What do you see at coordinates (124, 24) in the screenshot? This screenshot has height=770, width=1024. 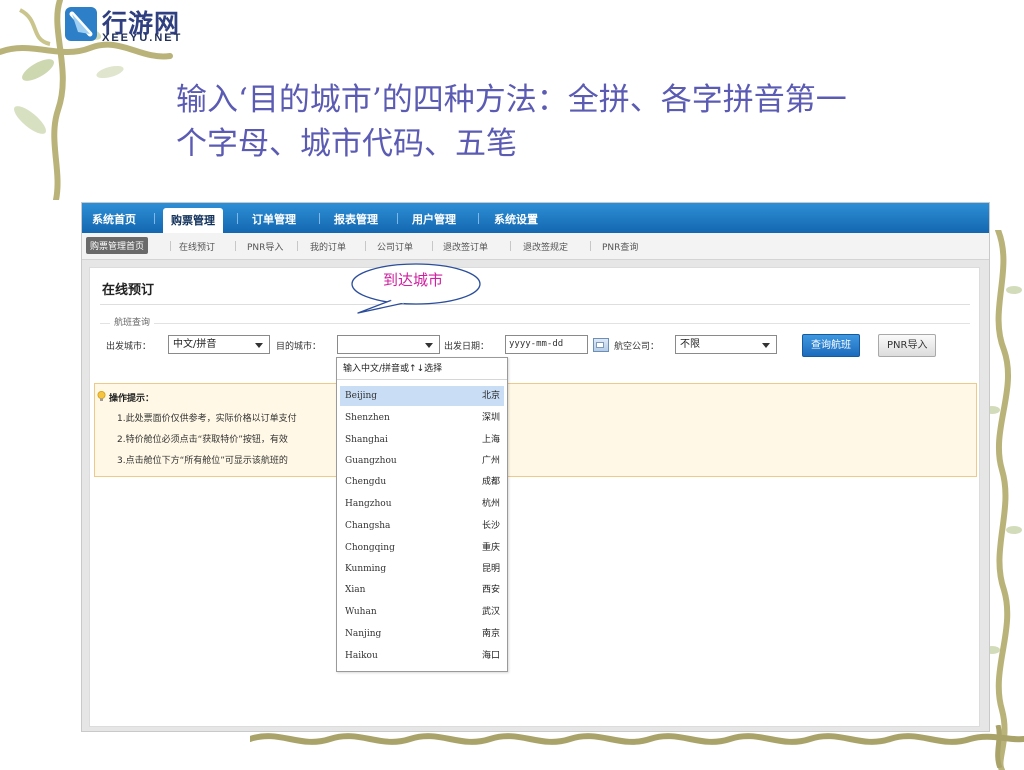 I see `xeeyu-logo: 行游网 XEEYU.NET` at bounding box center [124, 24].